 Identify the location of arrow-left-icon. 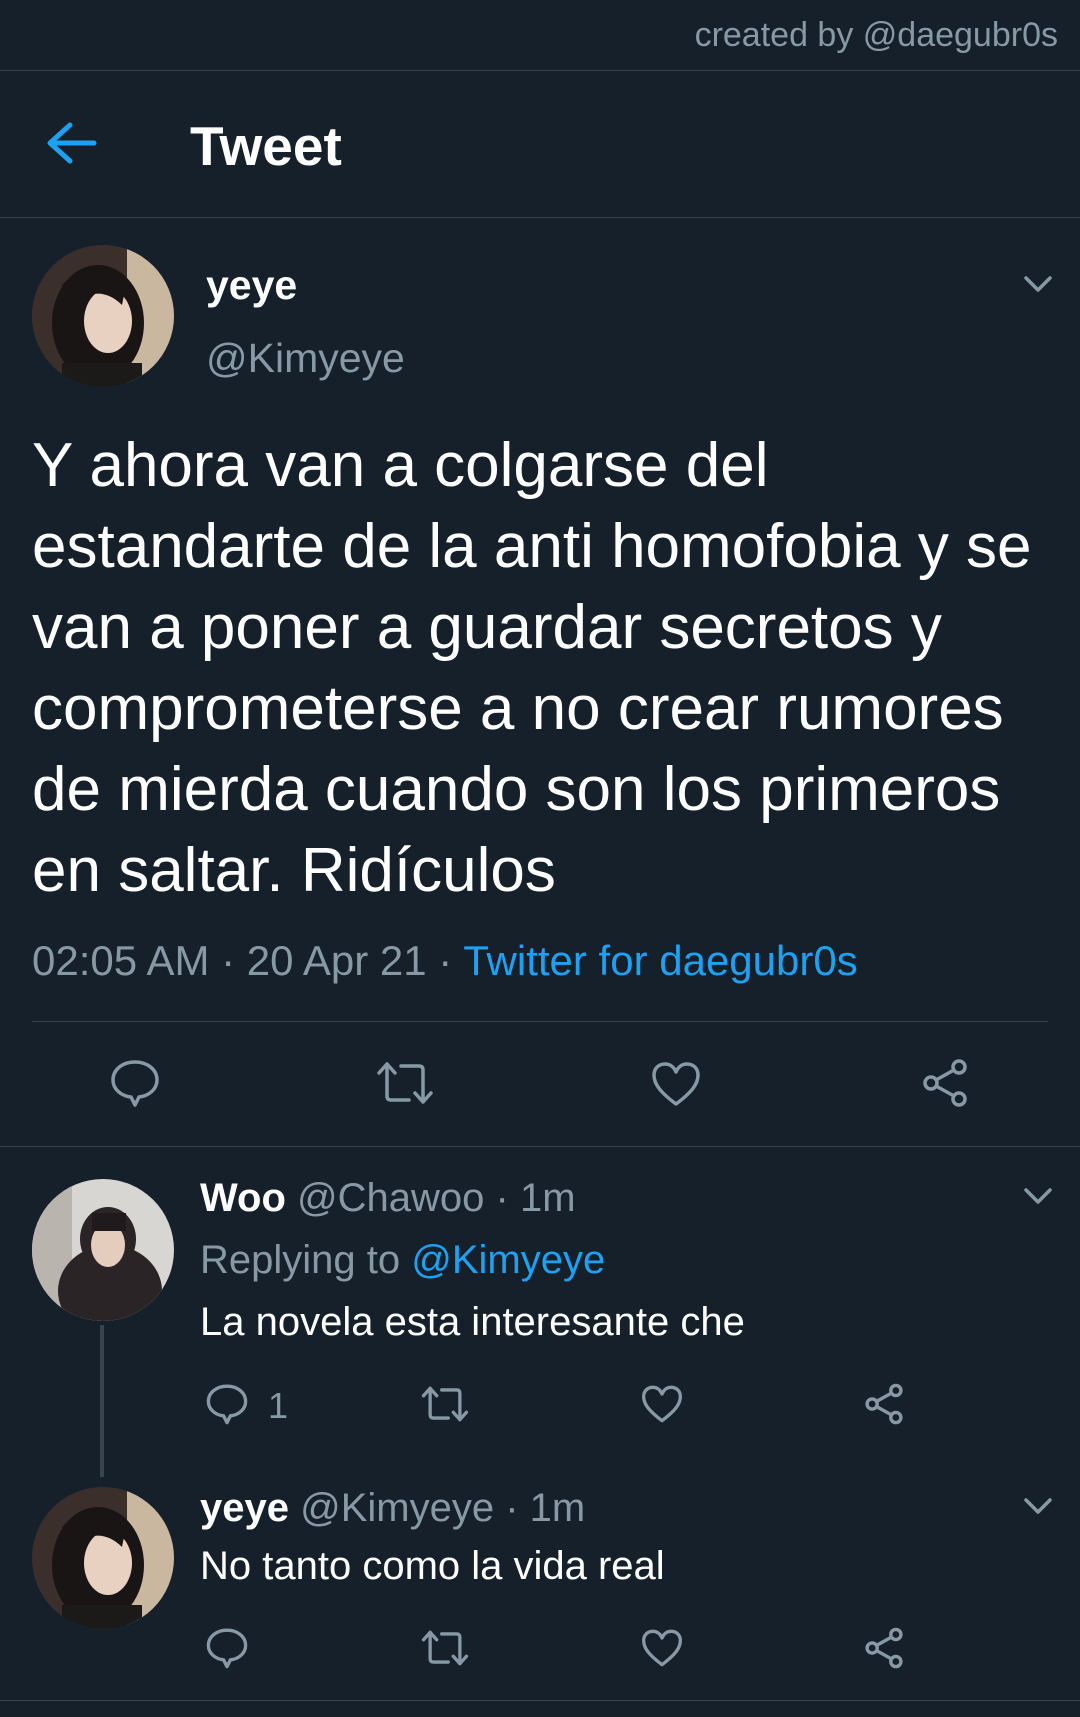
(72, 143).